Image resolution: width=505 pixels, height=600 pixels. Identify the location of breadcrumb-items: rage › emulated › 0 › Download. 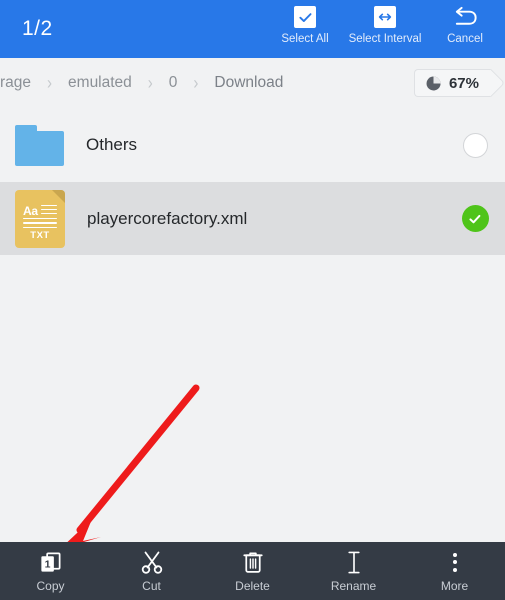
(203, 83).